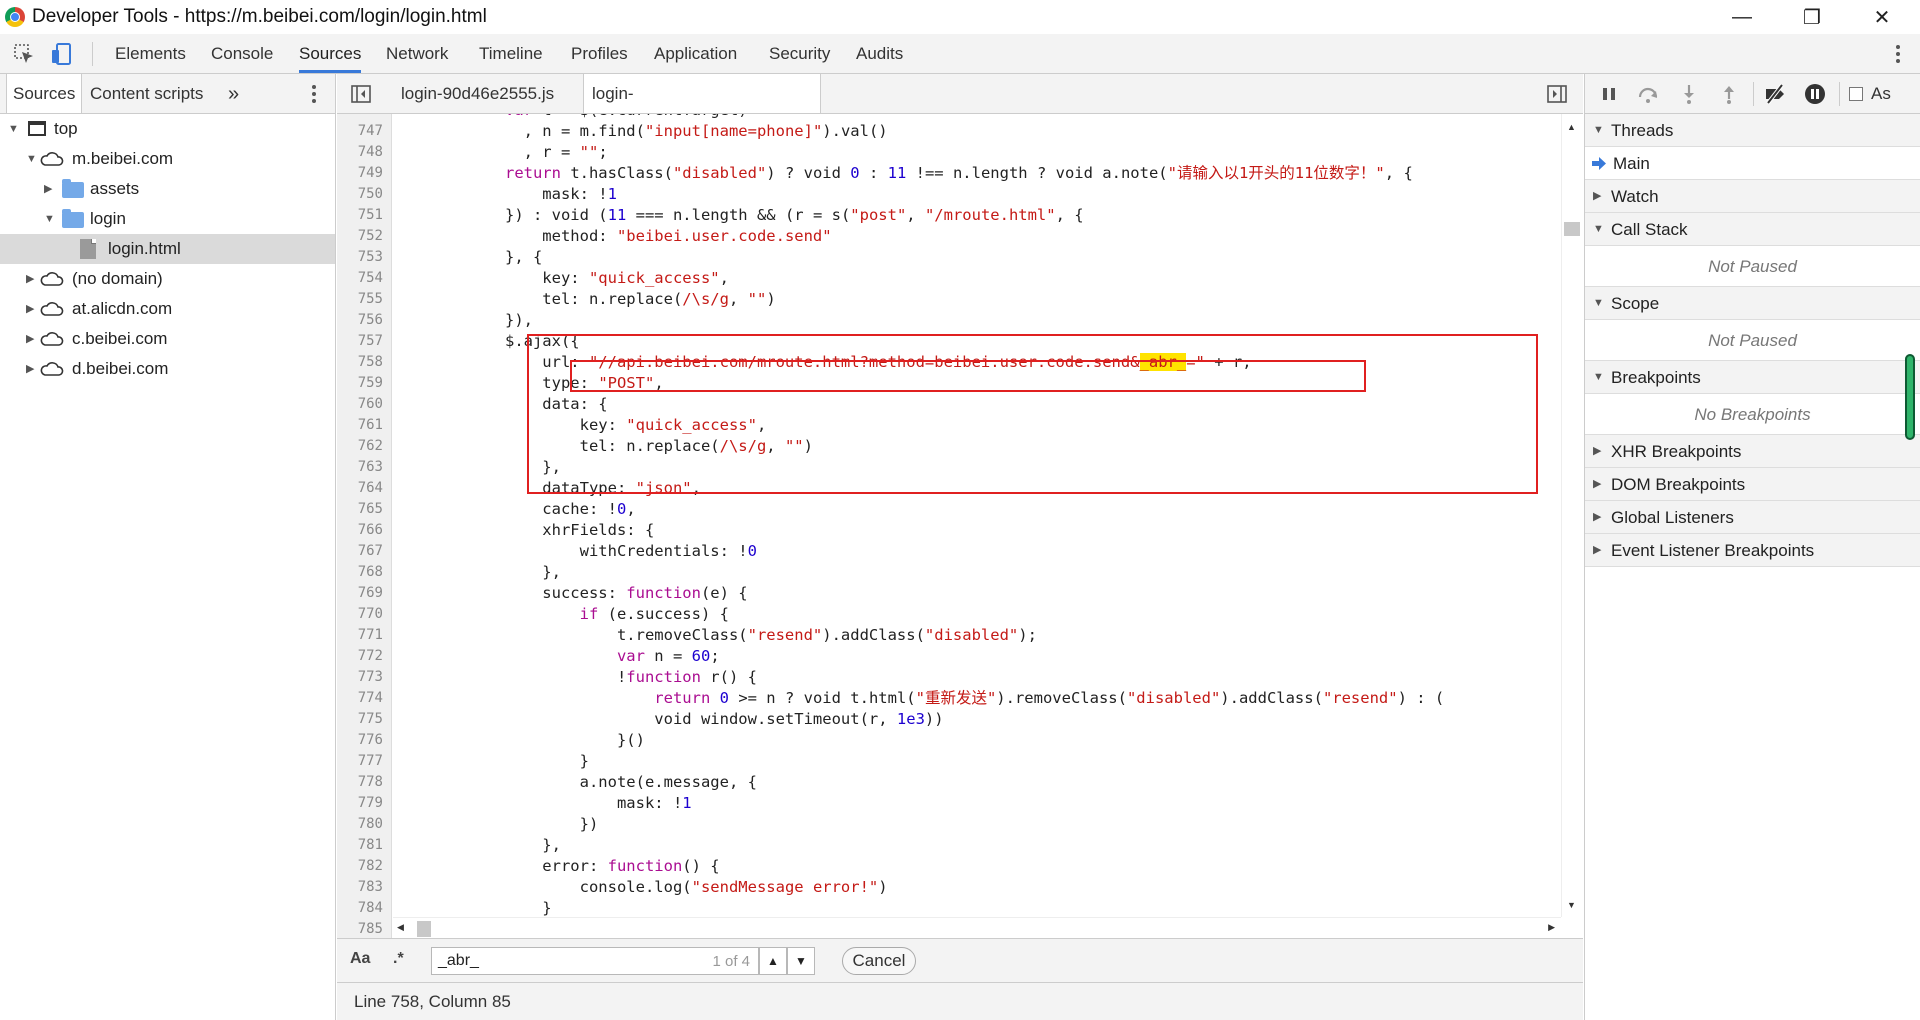 This screenshot has width=1920, height=1020. I want to click on search-next-button: ▼, so click(801, 961).